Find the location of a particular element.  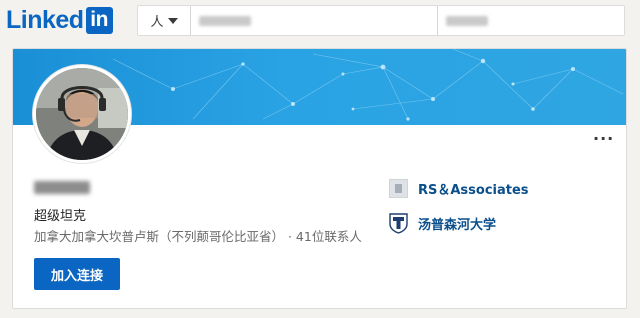

profile-photo is located at coordinates (82, 114).